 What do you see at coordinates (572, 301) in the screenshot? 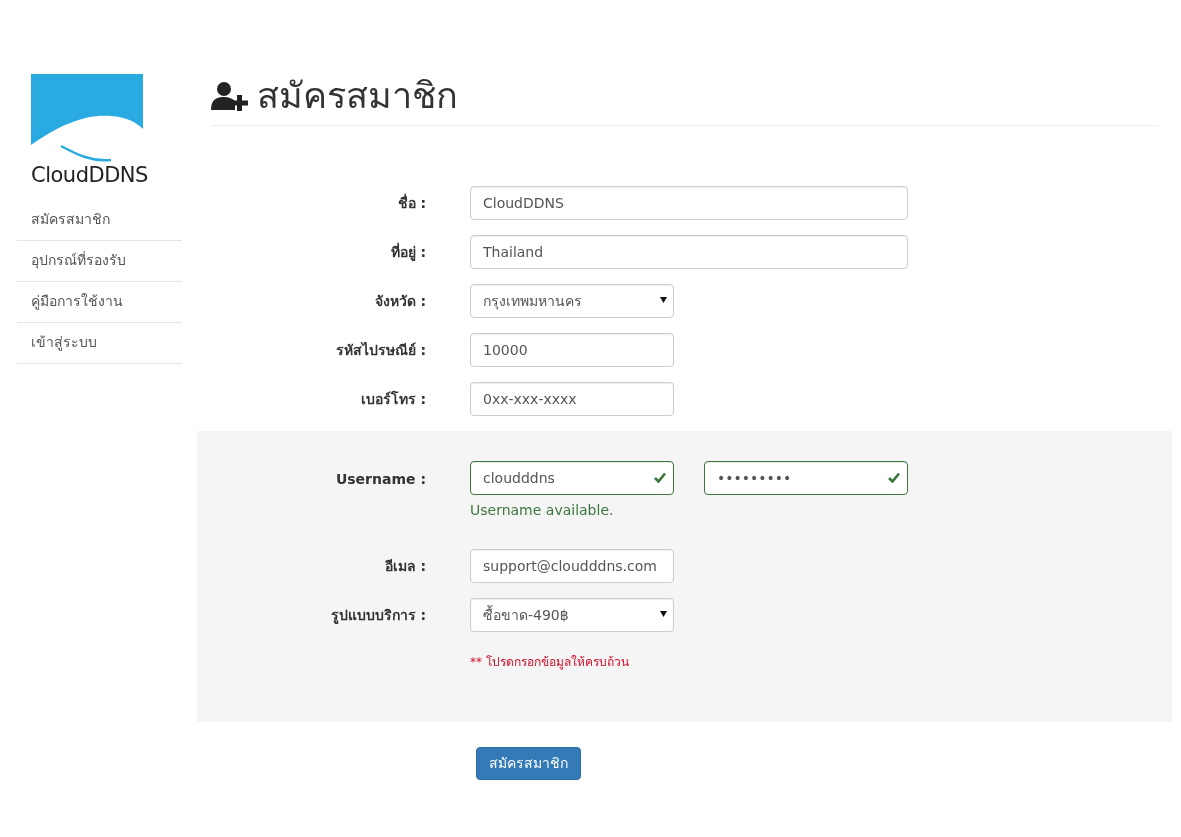
I see `select-field: กรุงเทพมหานคร` at bounding box center [572, 301].